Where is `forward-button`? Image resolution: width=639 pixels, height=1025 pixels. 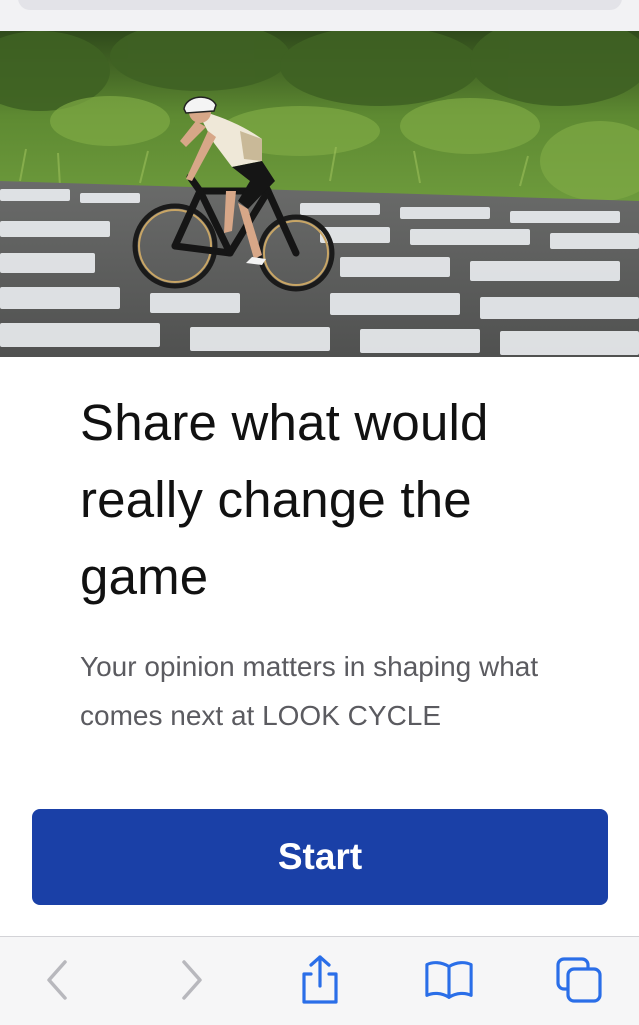 forward-button is located at coordinates (191, 980).